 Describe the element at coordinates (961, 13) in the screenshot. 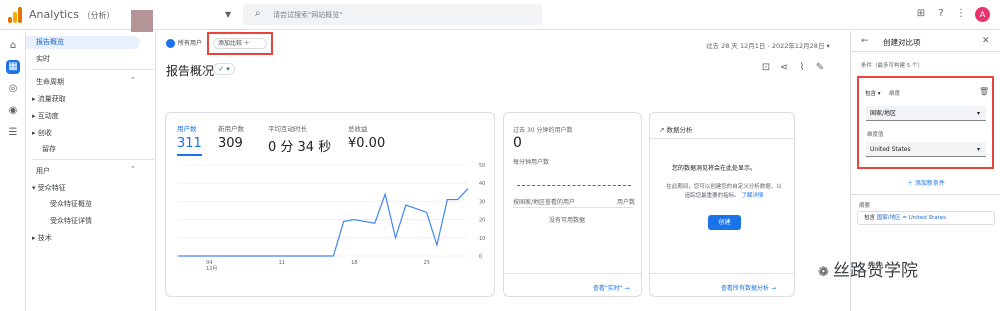

I see `more-vert-icon: ⋮` at that location.